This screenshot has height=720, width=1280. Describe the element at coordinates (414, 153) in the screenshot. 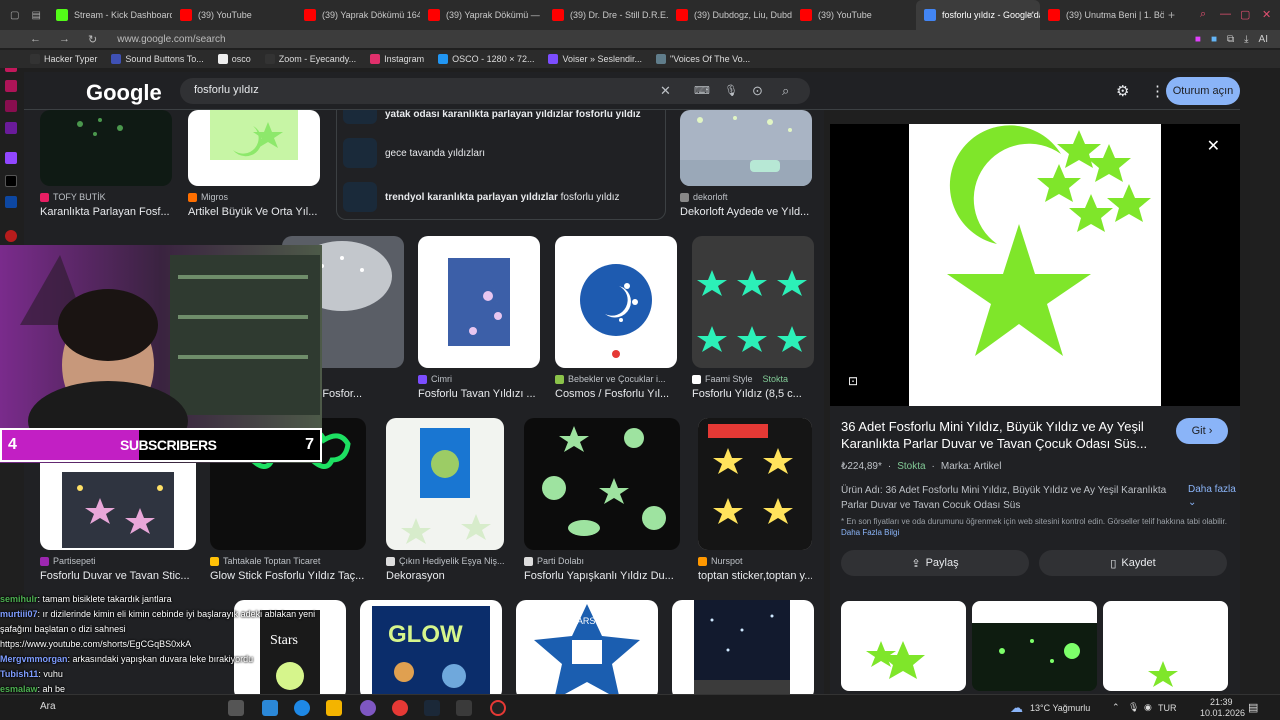

I see `related-item-2: gece tavanda yıldızları` at that location.